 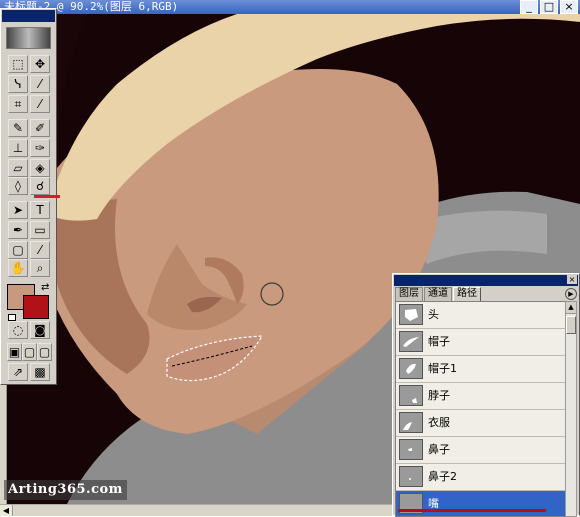 What do you see at coordinates (290, 7) in the screenshot?
I see `document-title-bar: 未标题-2 @ 90.2%(图层 6,RGB) _ □ ×` at bounding box center [290, 7].